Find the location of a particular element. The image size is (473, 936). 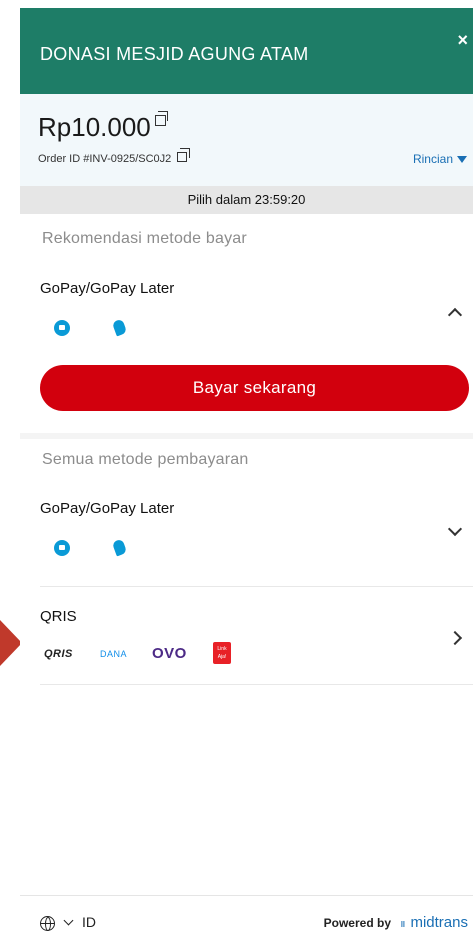

dana-logo: DANA is located at coordinates (114, 654).